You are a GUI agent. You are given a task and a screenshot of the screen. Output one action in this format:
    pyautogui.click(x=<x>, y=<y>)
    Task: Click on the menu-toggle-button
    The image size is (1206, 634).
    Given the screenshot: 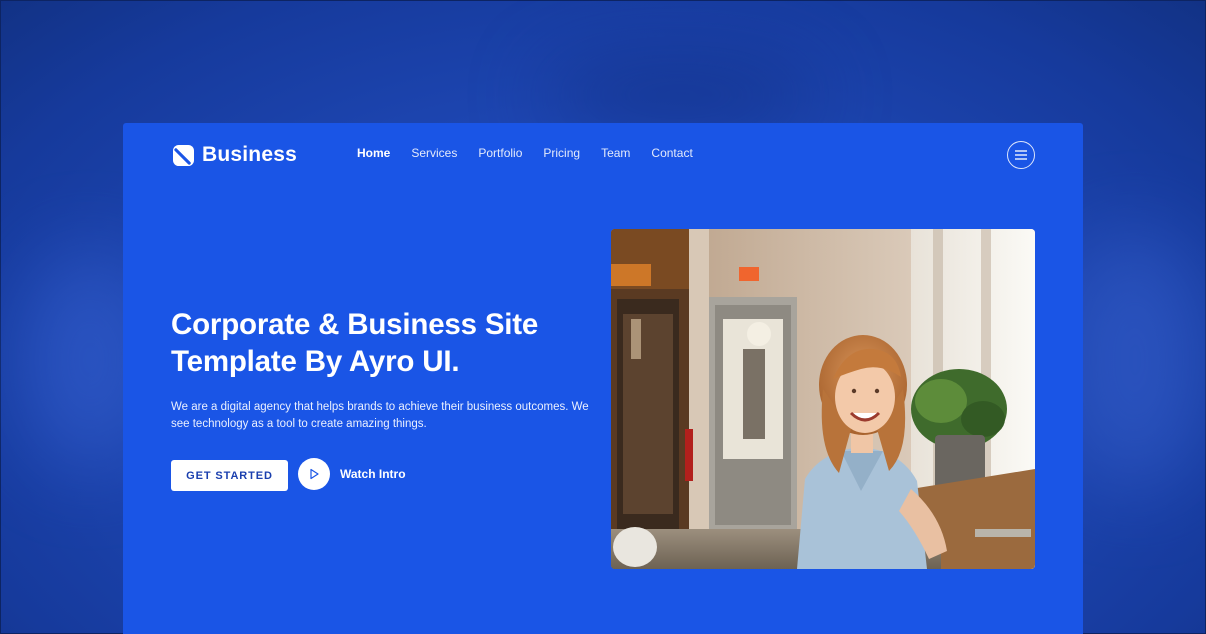 What is the action you would take?
    pyautogui.click(x=1021, y=155)
    